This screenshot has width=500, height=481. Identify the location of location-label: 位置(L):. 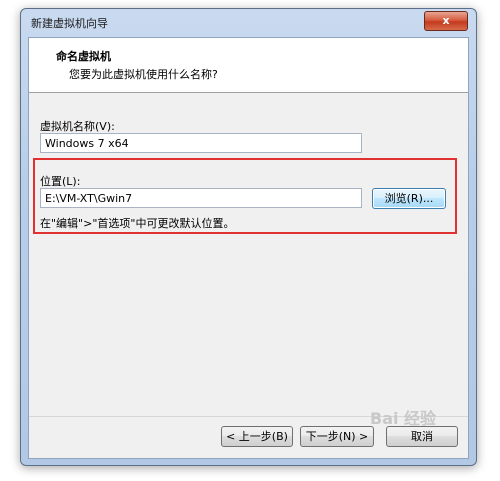
(60, 181).